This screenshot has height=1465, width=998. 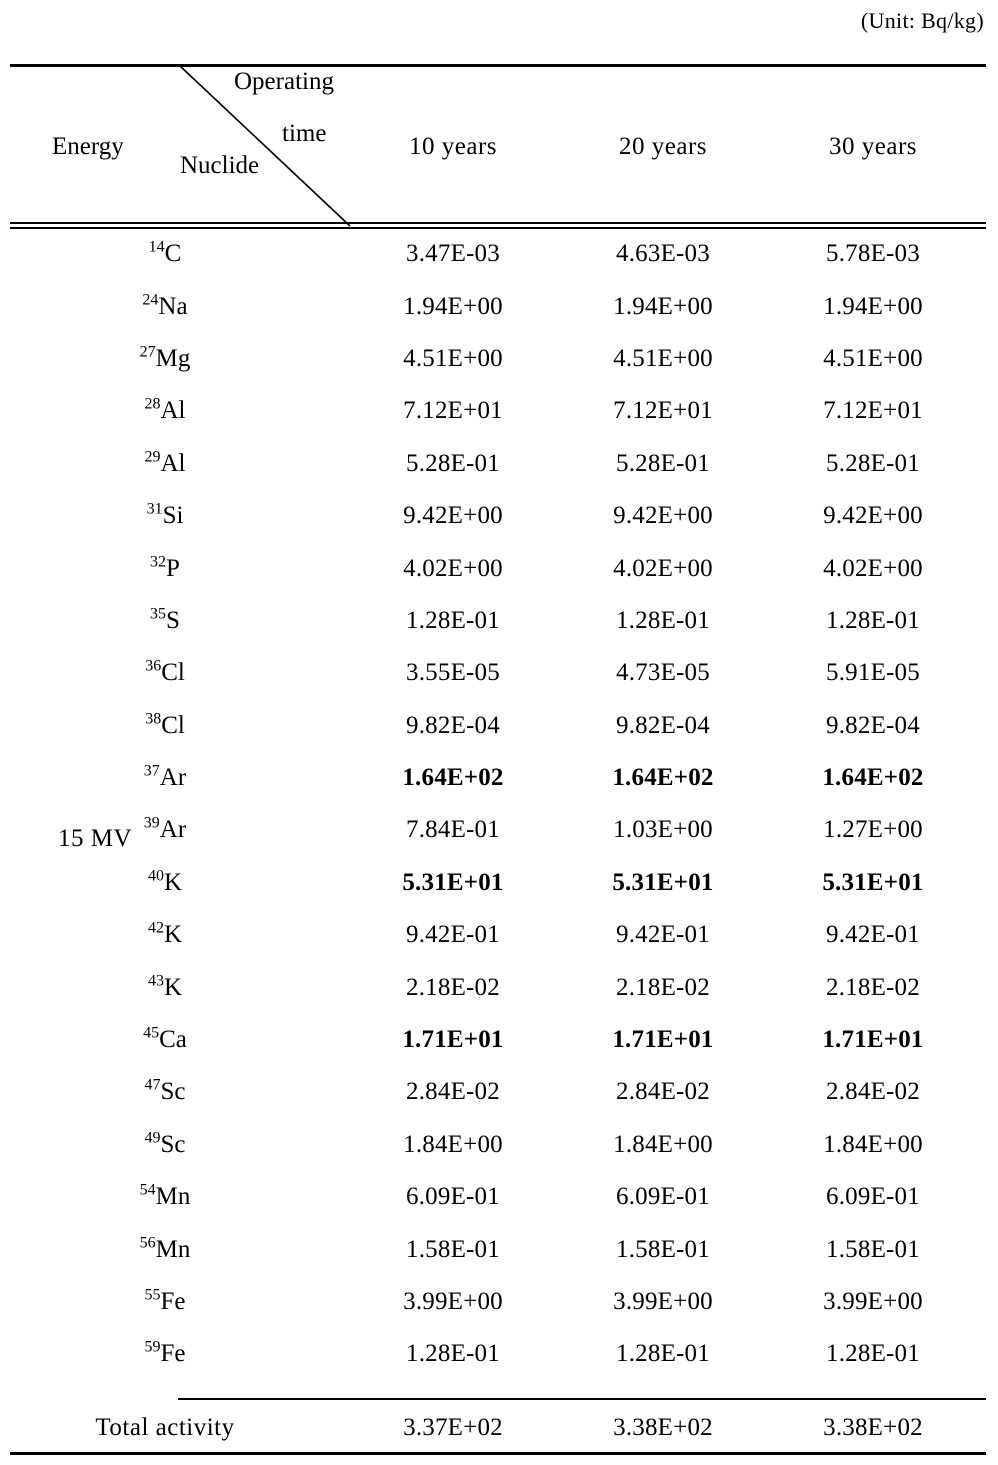 I want to click on activity-value-30-years: 9.82E-04, so click(x=873, y=725).